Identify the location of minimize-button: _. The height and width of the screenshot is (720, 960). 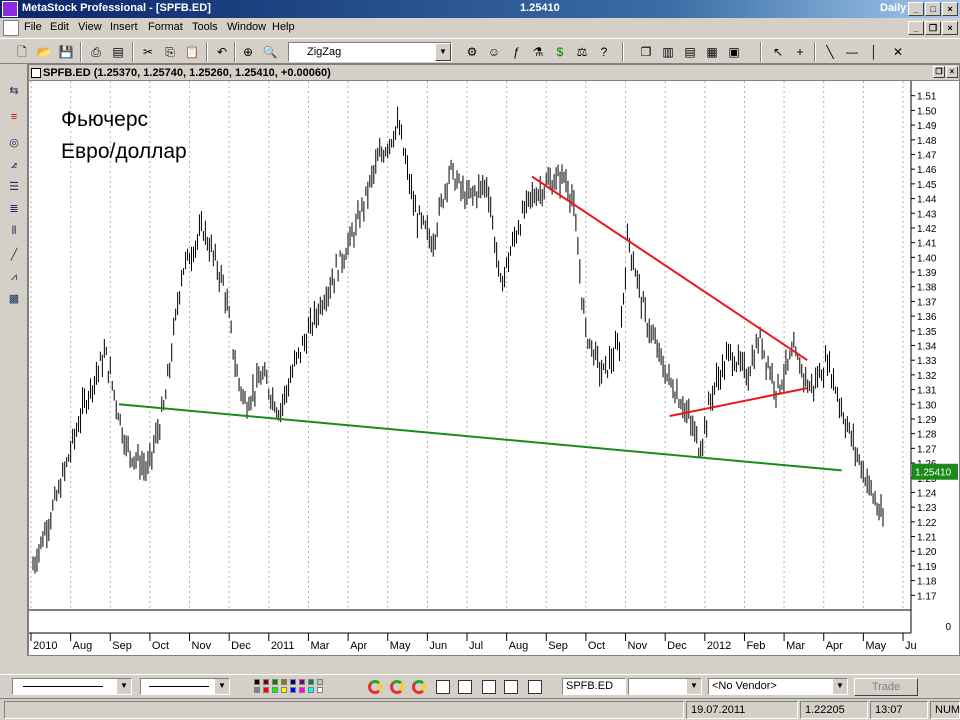
(916, 9).